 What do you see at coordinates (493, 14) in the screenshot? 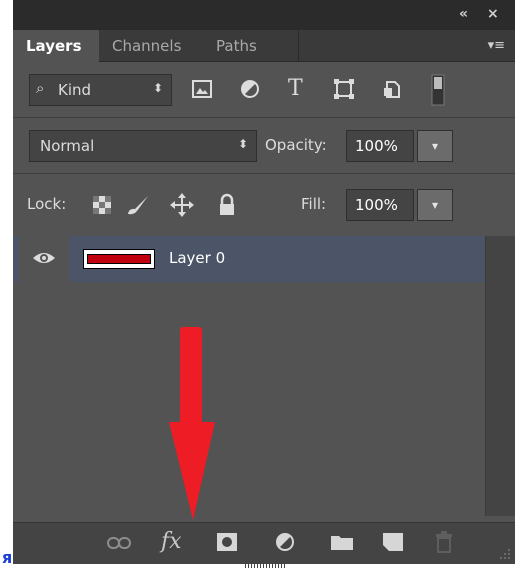
I see `close-icon: ×` at bounding box center [493, 14].